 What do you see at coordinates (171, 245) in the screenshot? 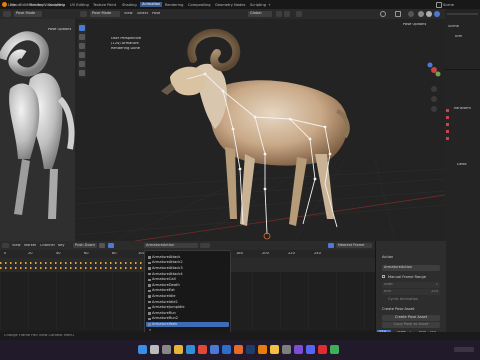
I see `action-name-field: ArmatureAction` at bounding box center [171, 245].